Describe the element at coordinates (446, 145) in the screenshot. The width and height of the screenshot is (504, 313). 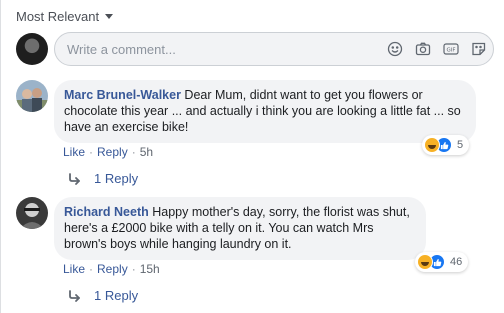
I see `reaction-summary: 5` at that location.